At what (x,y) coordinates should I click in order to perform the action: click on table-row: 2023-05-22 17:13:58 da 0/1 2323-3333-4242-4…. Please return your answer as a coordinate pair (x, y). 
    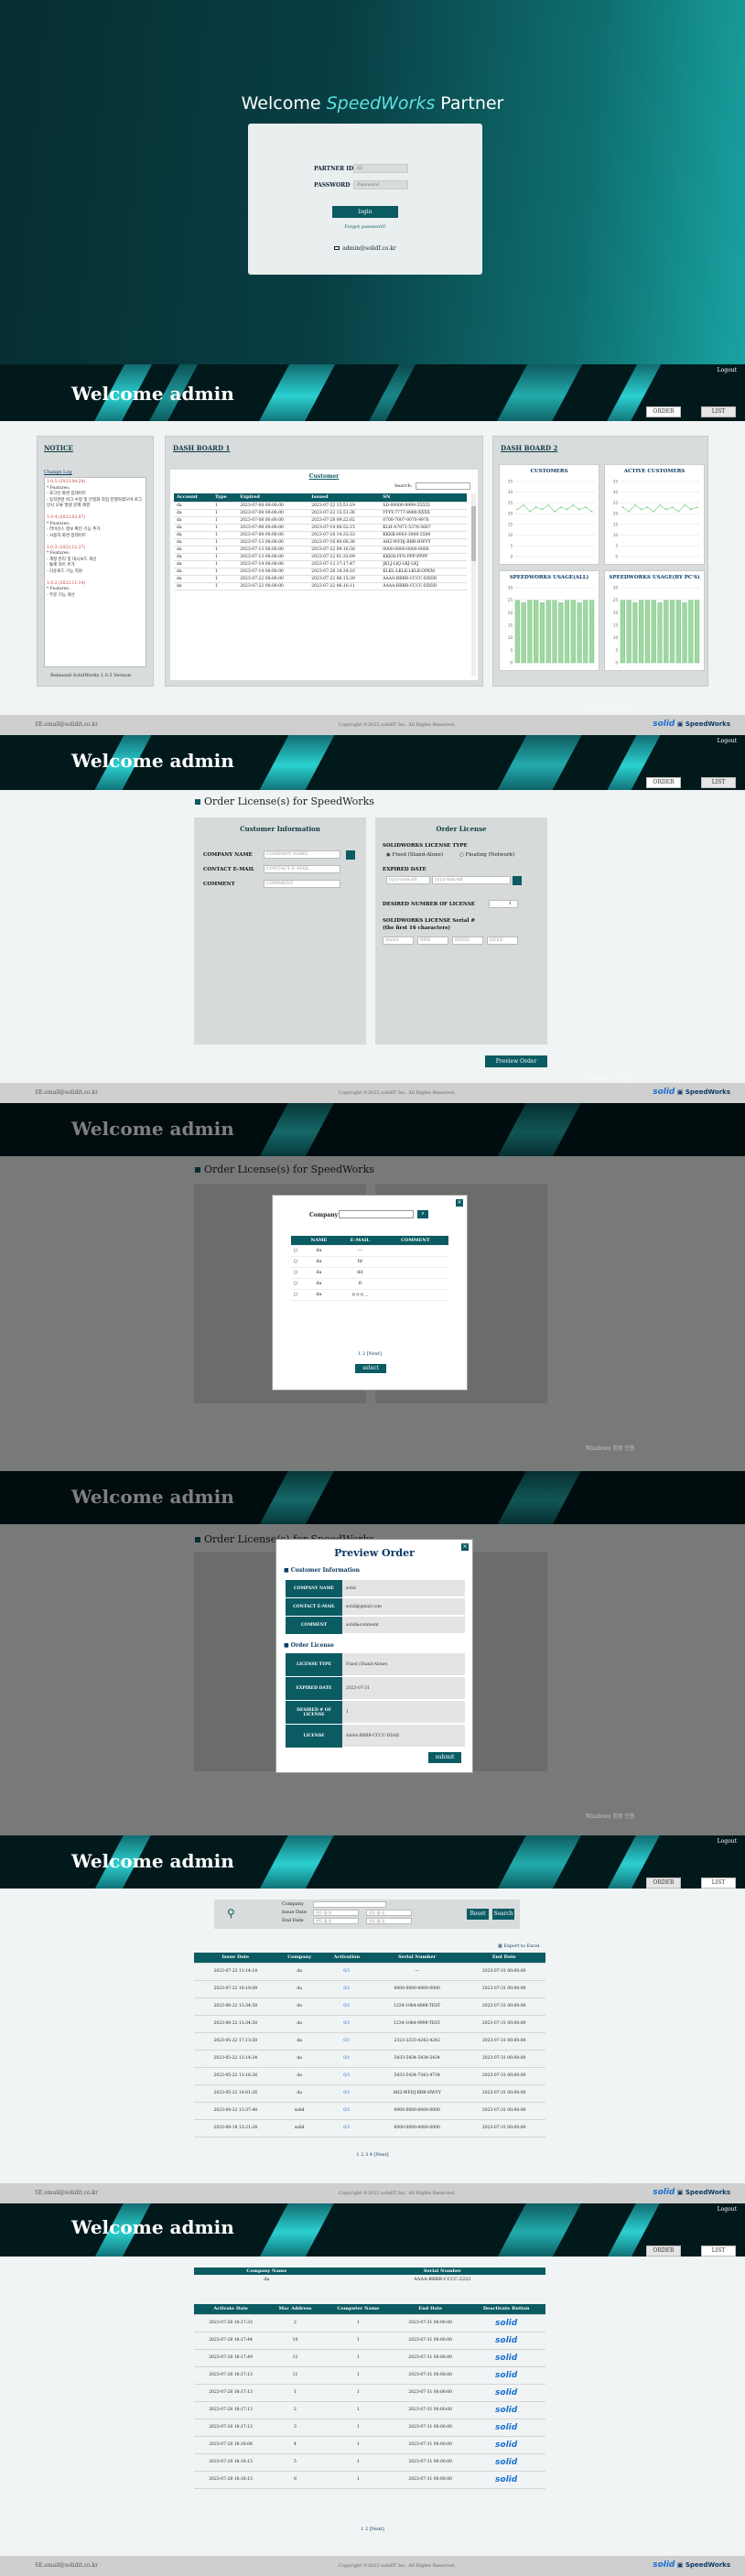
    Looking at the image, I should click on (370, 2042).